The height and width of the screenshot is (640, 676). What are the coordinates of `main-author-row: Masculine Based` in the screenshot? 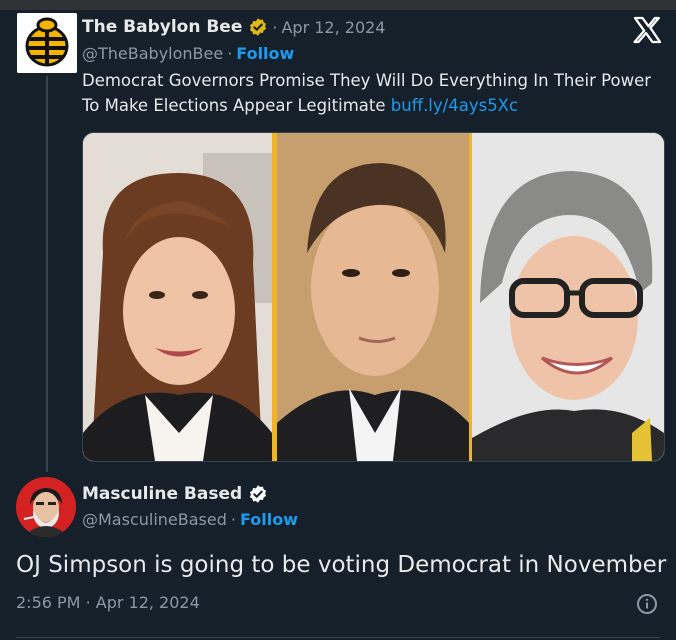 It's located at (175, 494).